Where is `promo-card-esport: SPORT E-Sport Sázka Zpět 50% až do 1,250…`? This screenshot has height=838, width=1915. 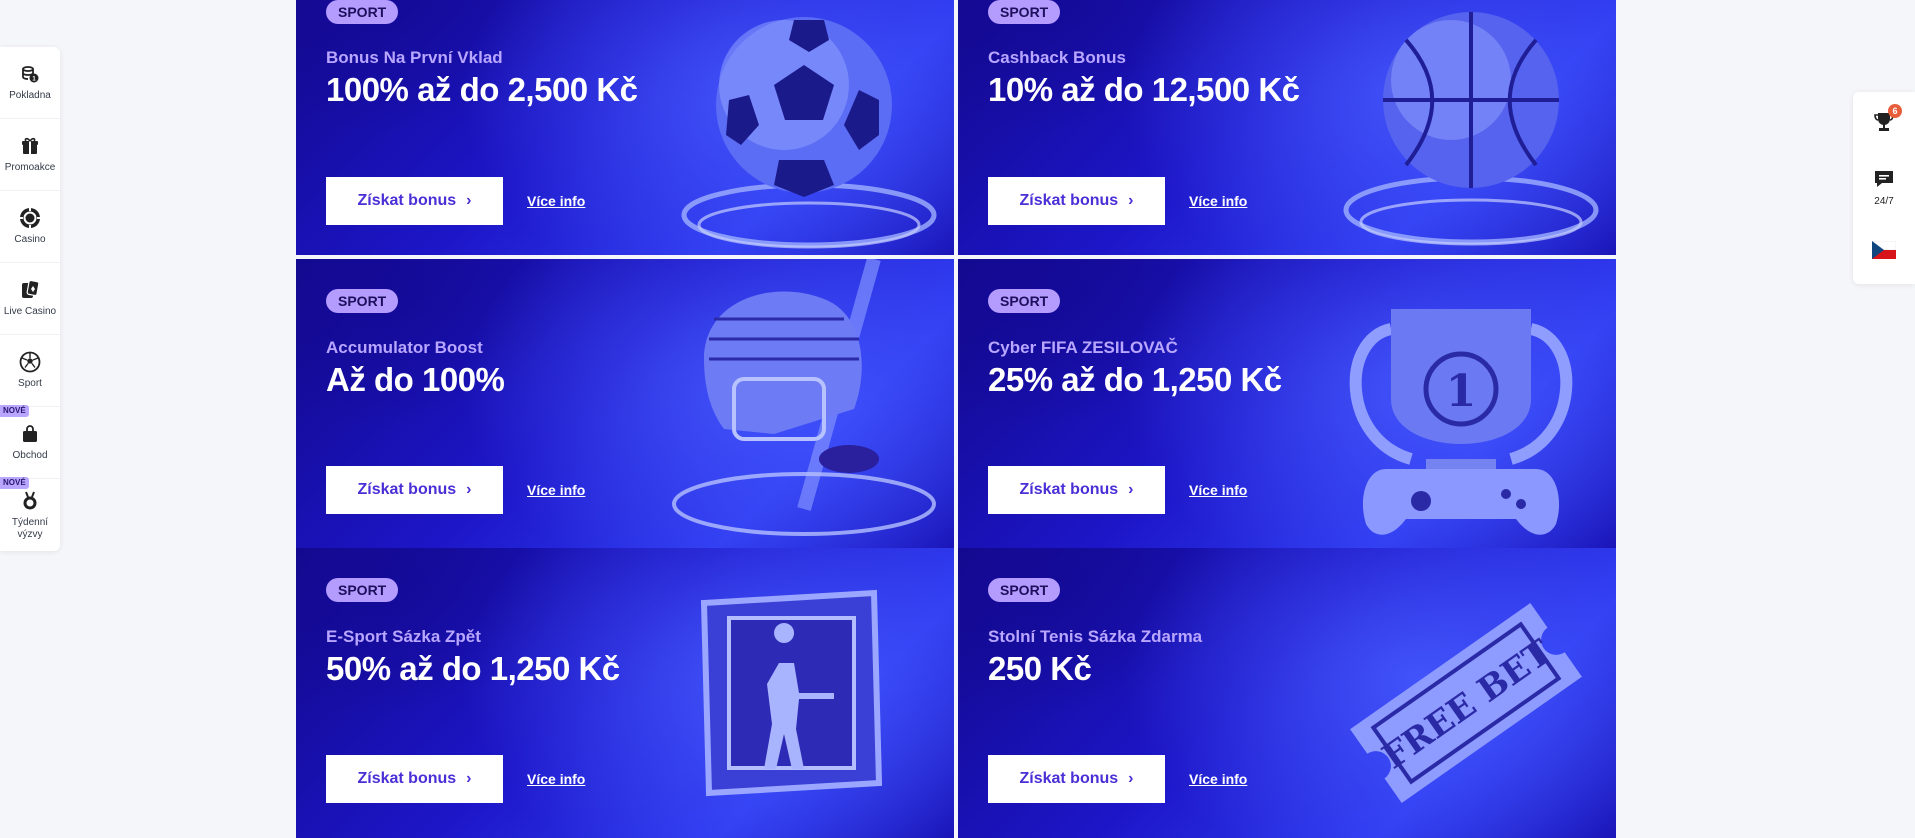 promo-card-esport: SPORT E-Sport Sázka Zpět 50% až do 1,250… is located at coordinates (625, 693).